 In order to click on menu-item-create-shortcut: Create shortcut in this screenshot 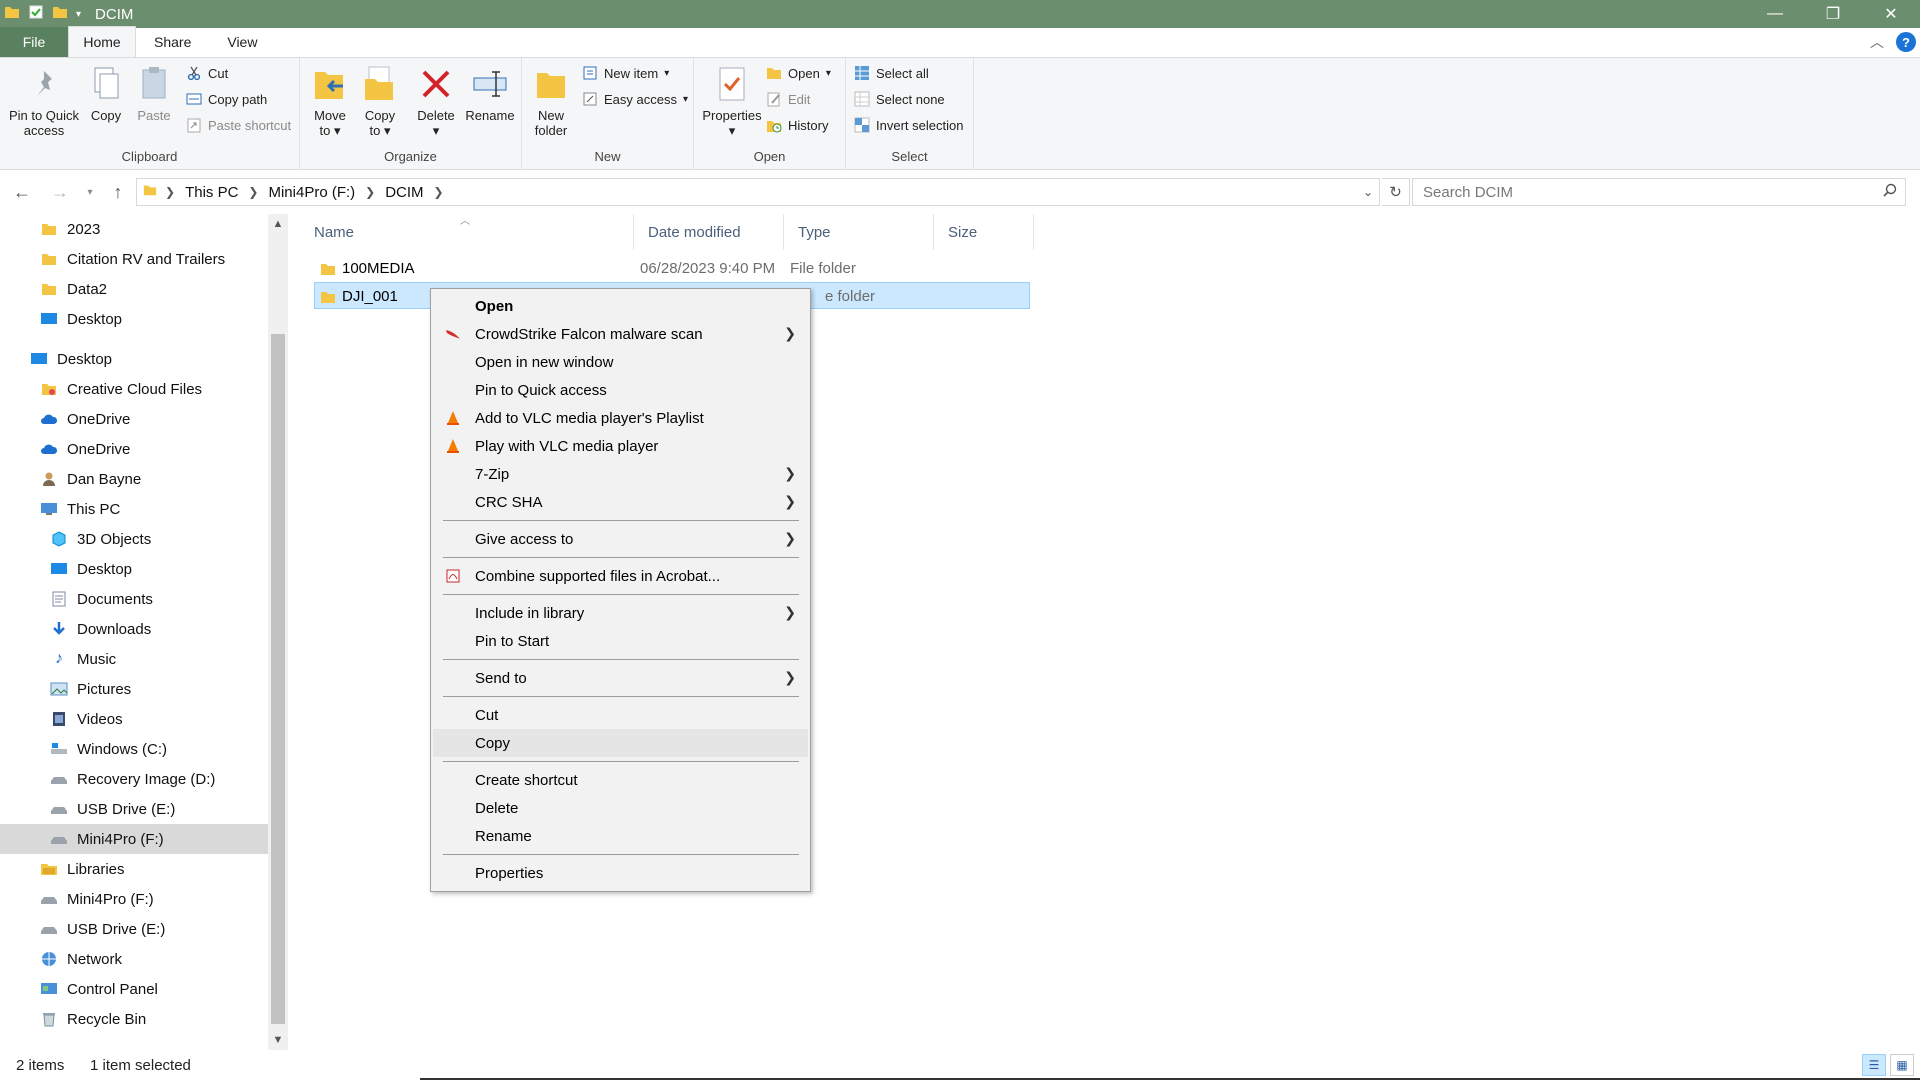, I will do `click(620, 780)`.